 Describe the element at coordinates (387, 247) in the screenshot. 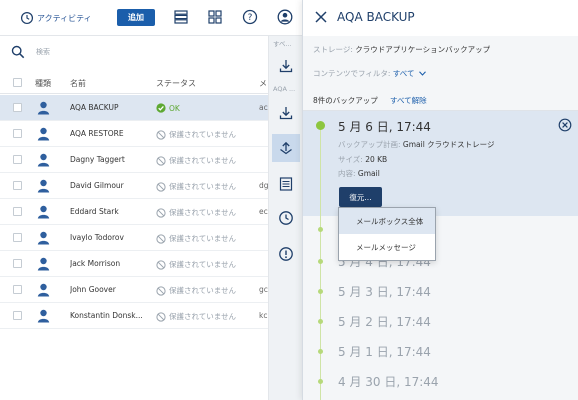

I see `restore-email-messages-item: メールメッセージ` at that location.